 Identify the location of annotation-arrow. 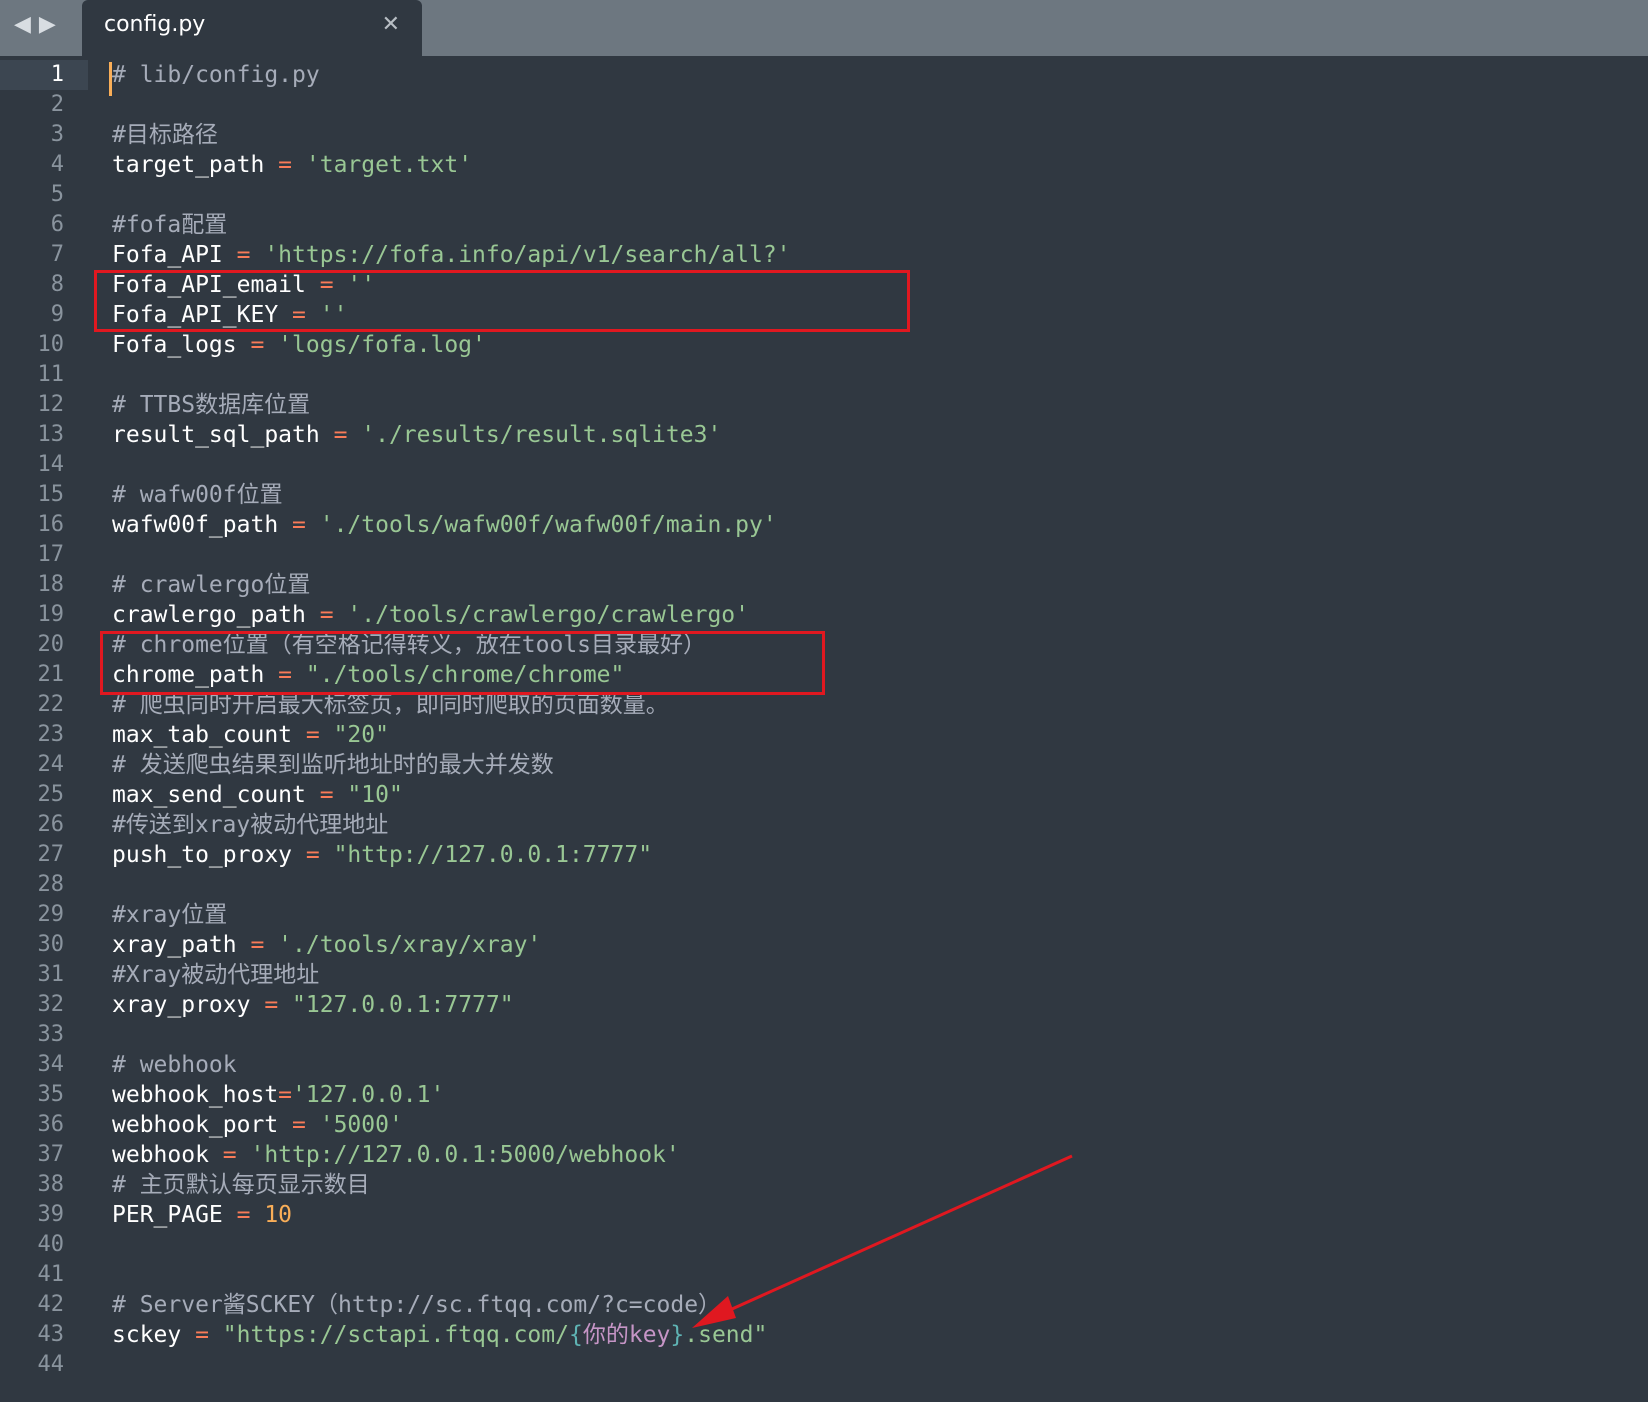
(882, 1241).